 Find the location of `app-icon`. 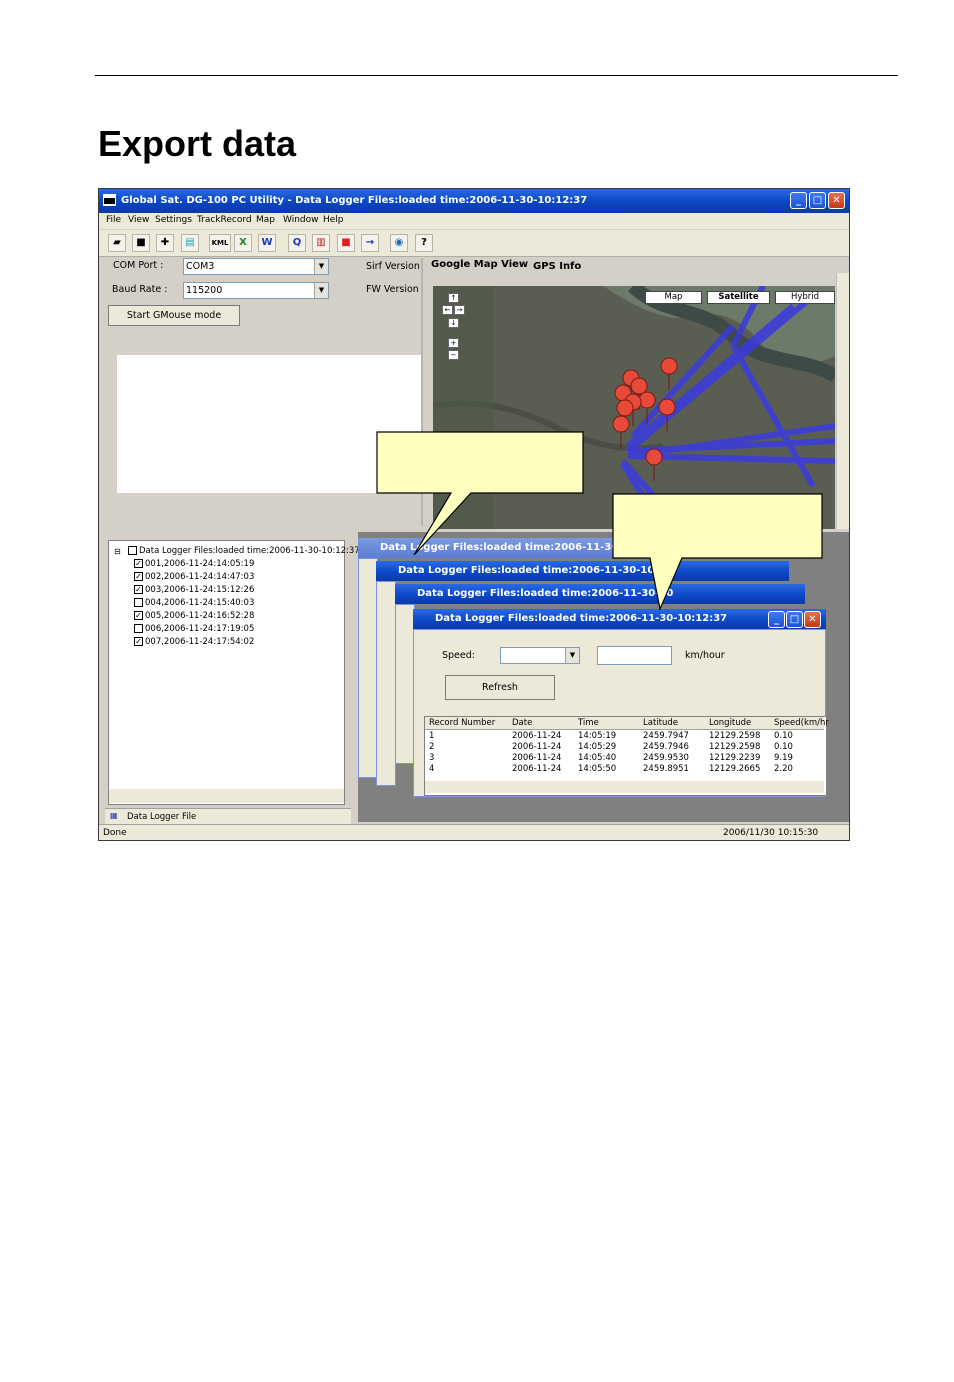

app-icon is located at coordinates (109, 200).